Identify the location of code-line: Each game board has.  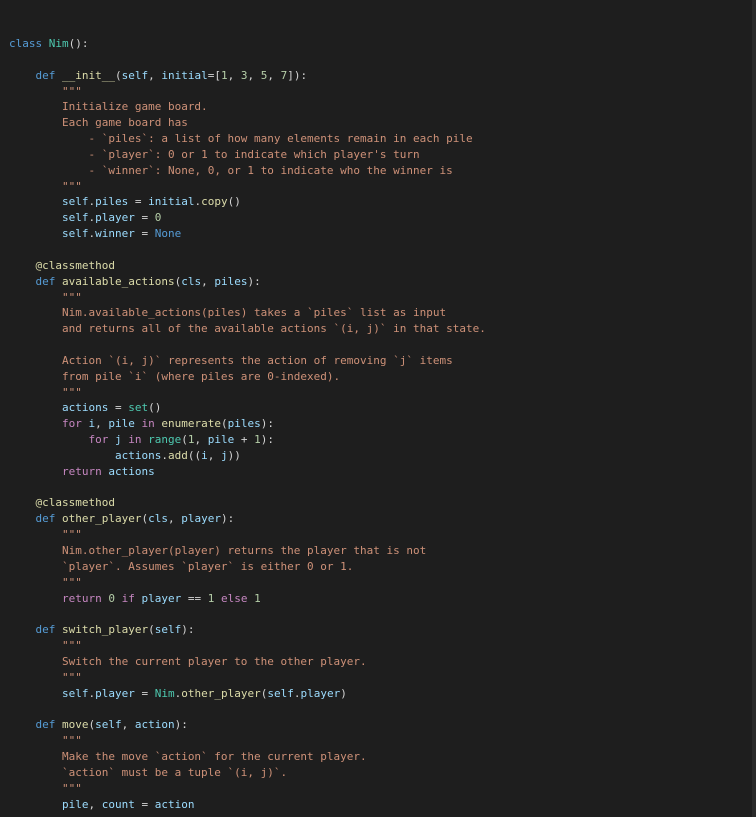
(247, 123).